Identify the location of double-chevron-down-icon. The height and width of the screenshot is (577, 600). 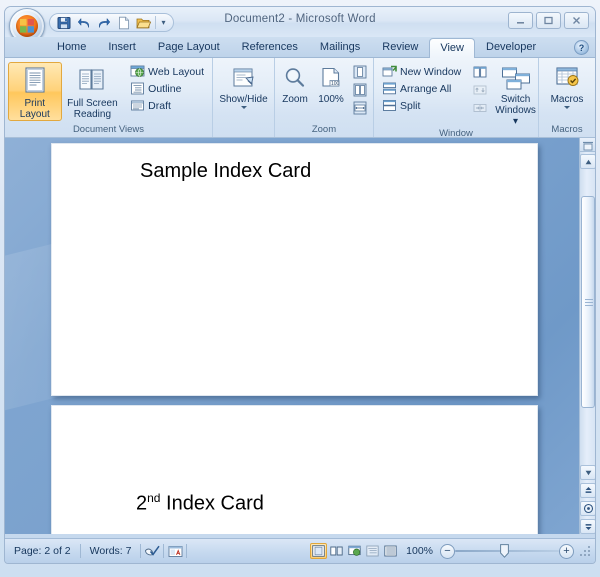
(588, 527).